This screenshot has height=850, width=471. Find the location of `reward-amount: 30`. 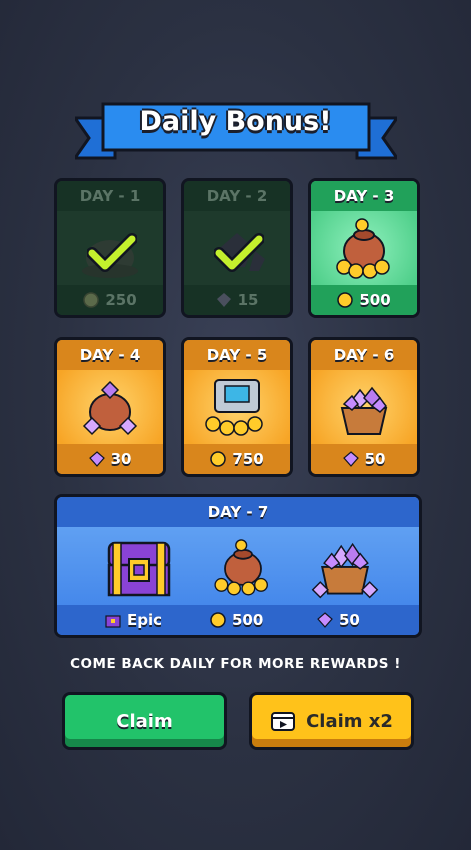

reward-amount: 30 is located at coordinates (121, 459).